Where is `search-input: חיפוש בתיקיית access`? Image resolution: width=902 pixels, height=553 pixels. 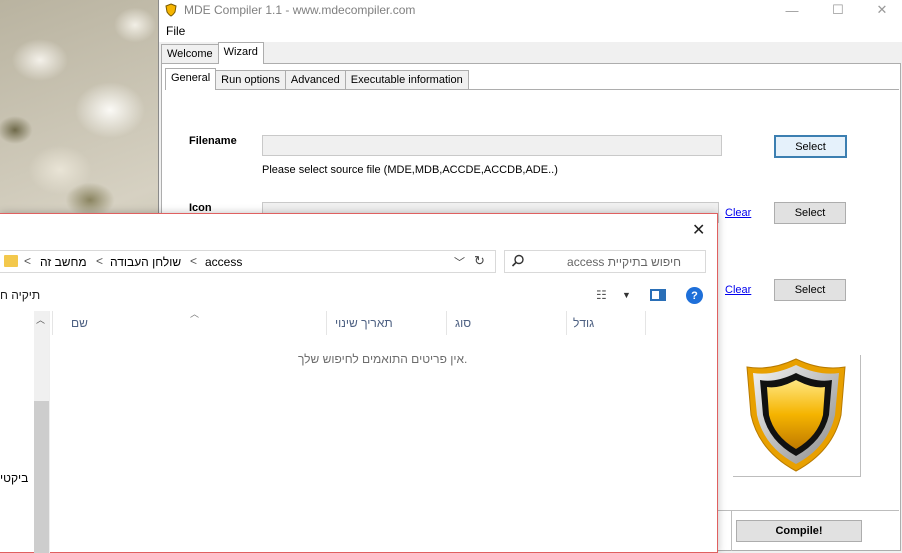 search-input: חיפוש בתיקיית access is located at coordinates (605, 261).